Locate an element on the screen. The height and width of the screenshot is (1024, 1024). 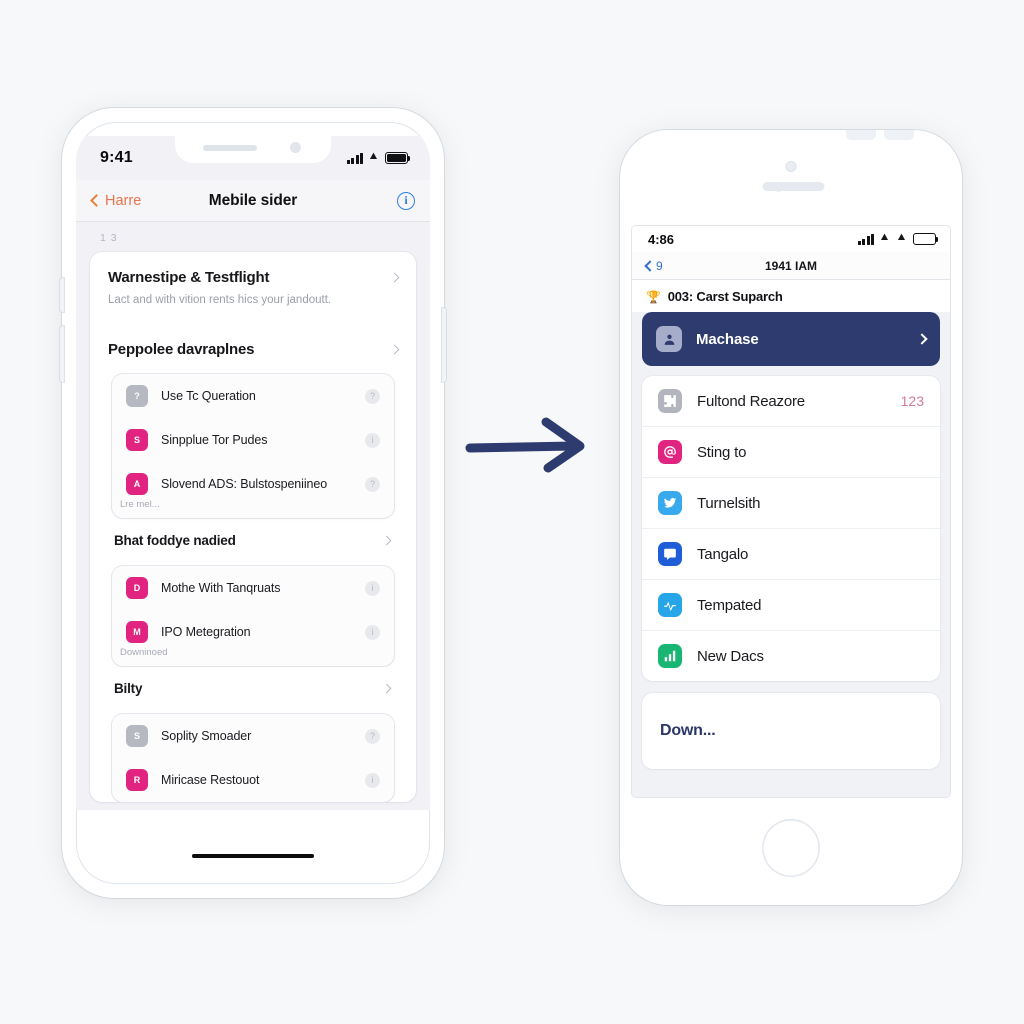
app-icon: A is located at coordinates (137, 484).